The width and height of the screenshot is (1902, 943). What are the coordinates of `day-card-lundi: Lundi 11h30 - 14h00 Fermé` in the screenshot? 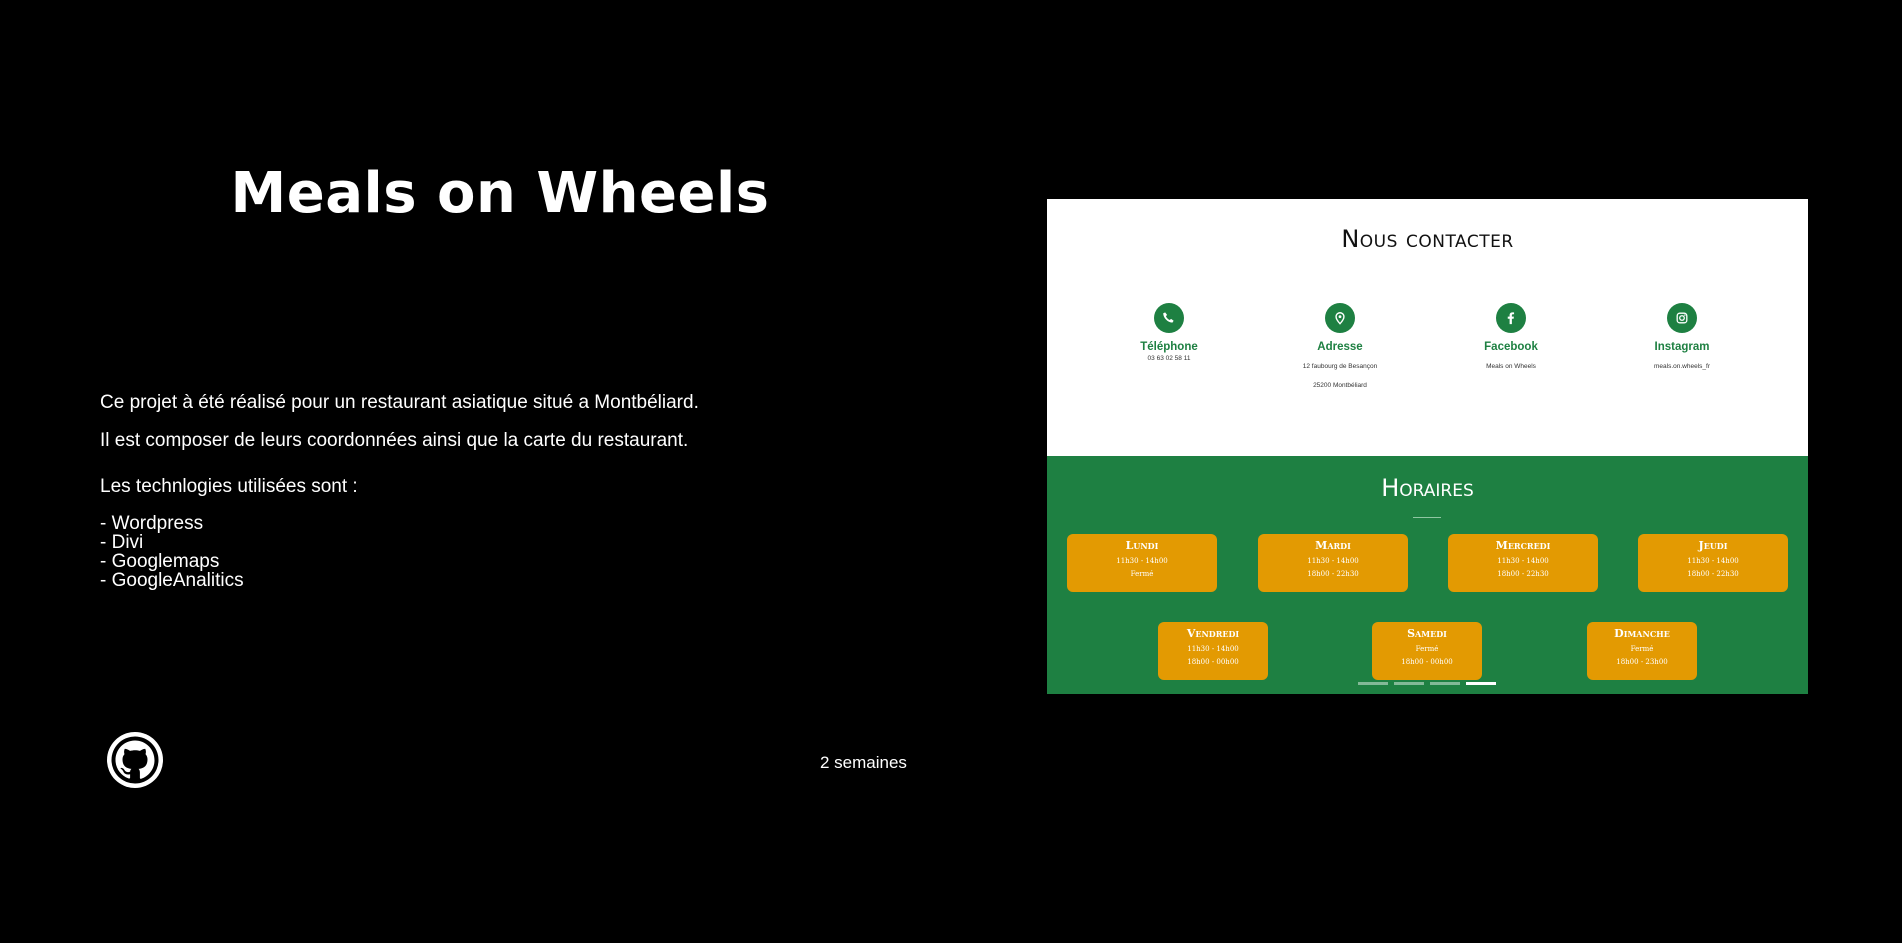 It's located at (1142, 563).